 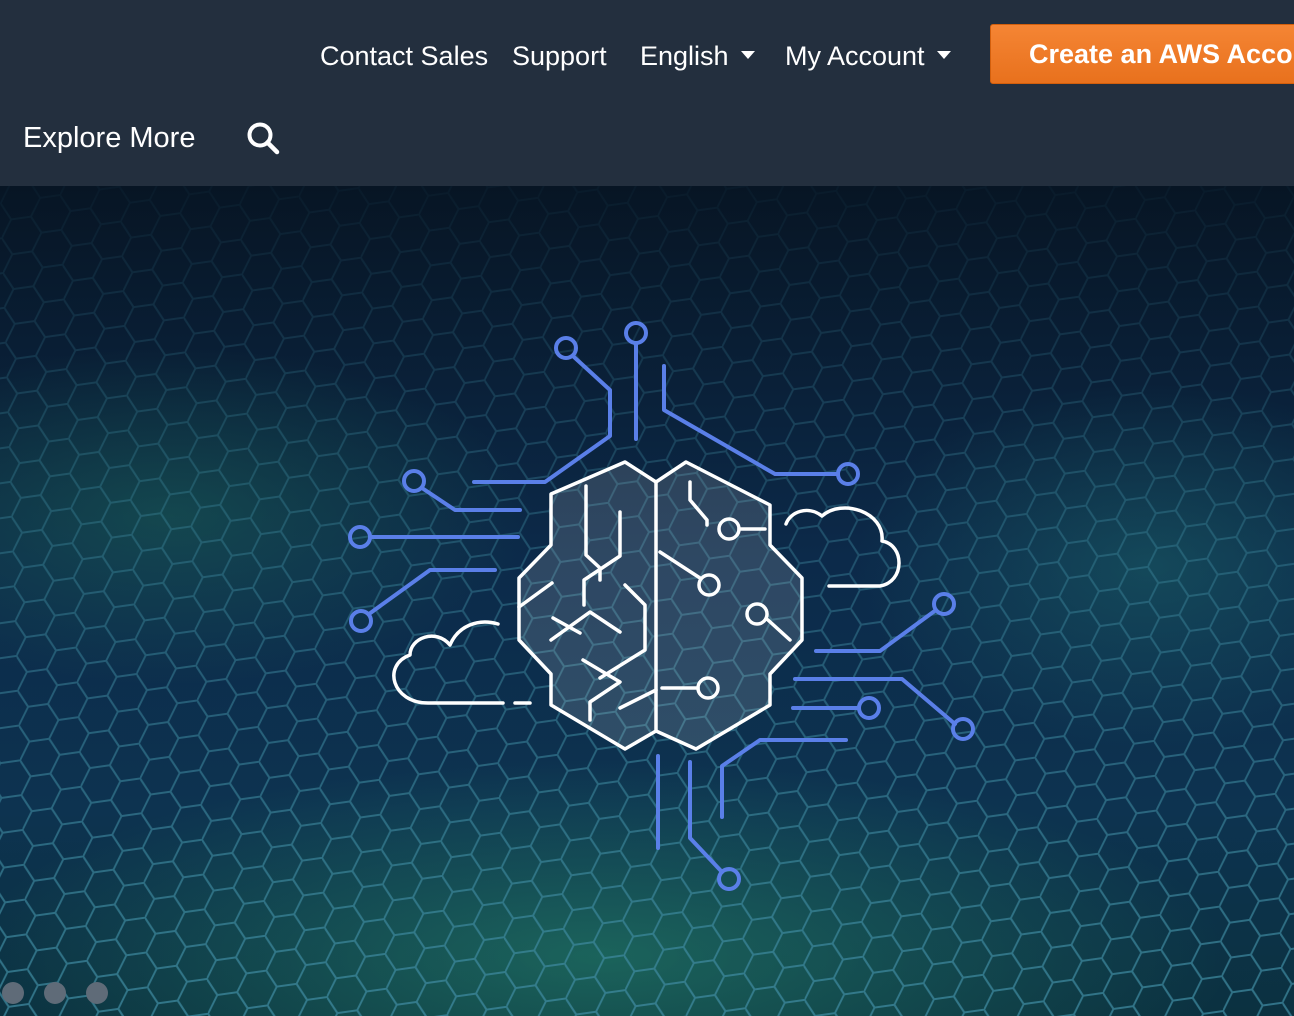 I want to click on search-icon, so click(x=263, y=138).